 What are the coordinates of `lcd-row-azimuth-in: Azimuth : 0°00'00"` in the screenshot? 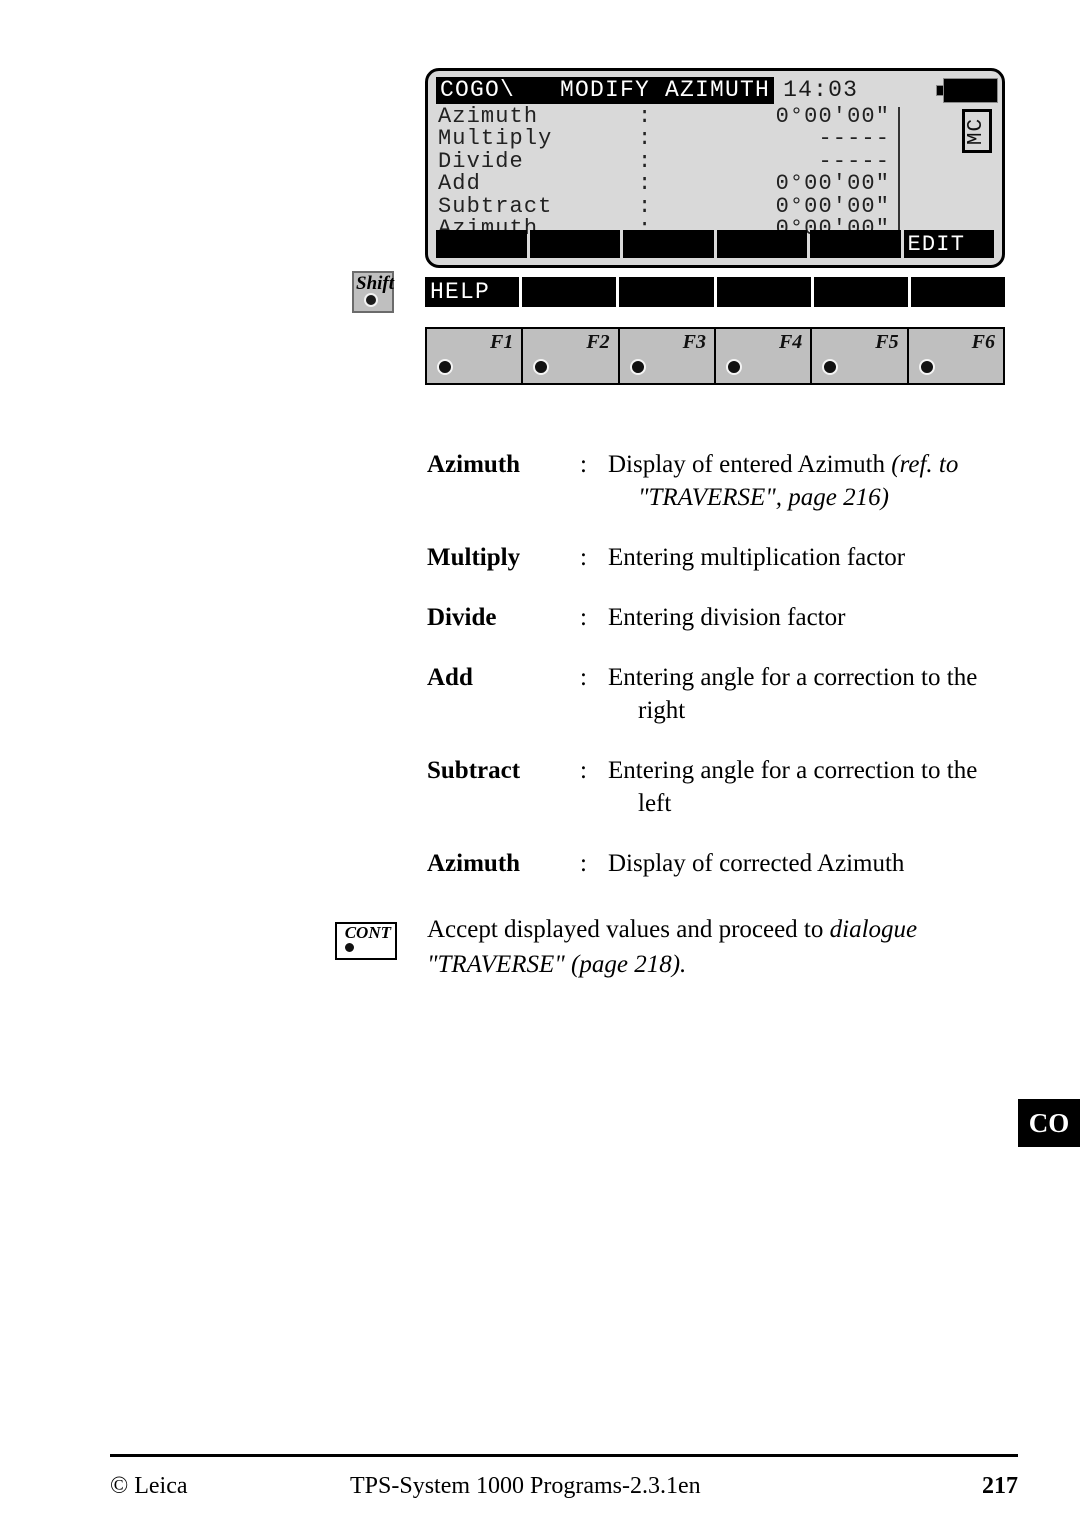 It's located at (664, 116).